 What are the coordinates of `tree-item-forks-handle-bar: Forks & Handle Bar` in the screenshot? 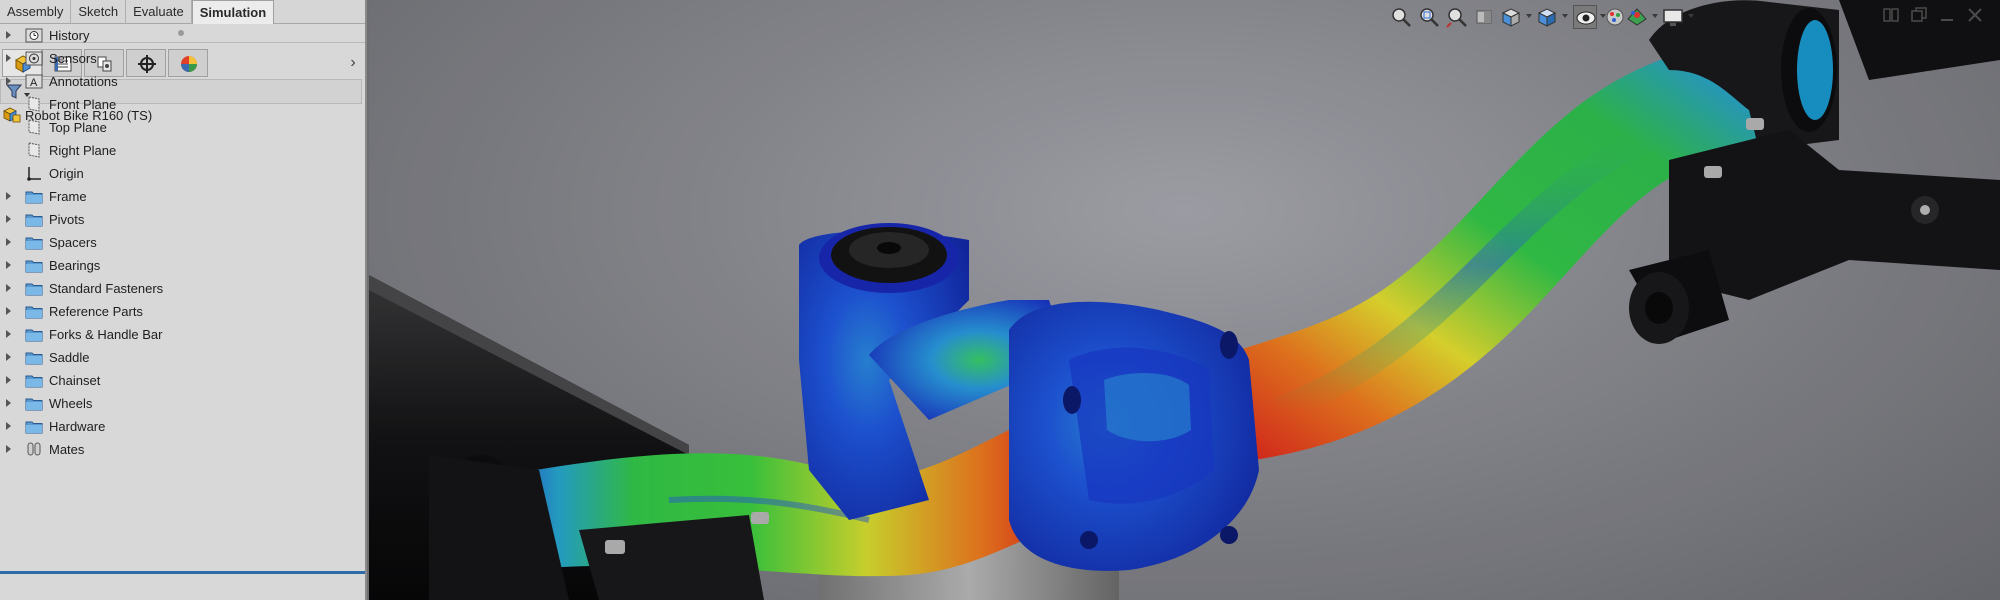 It's located at (182, 334).